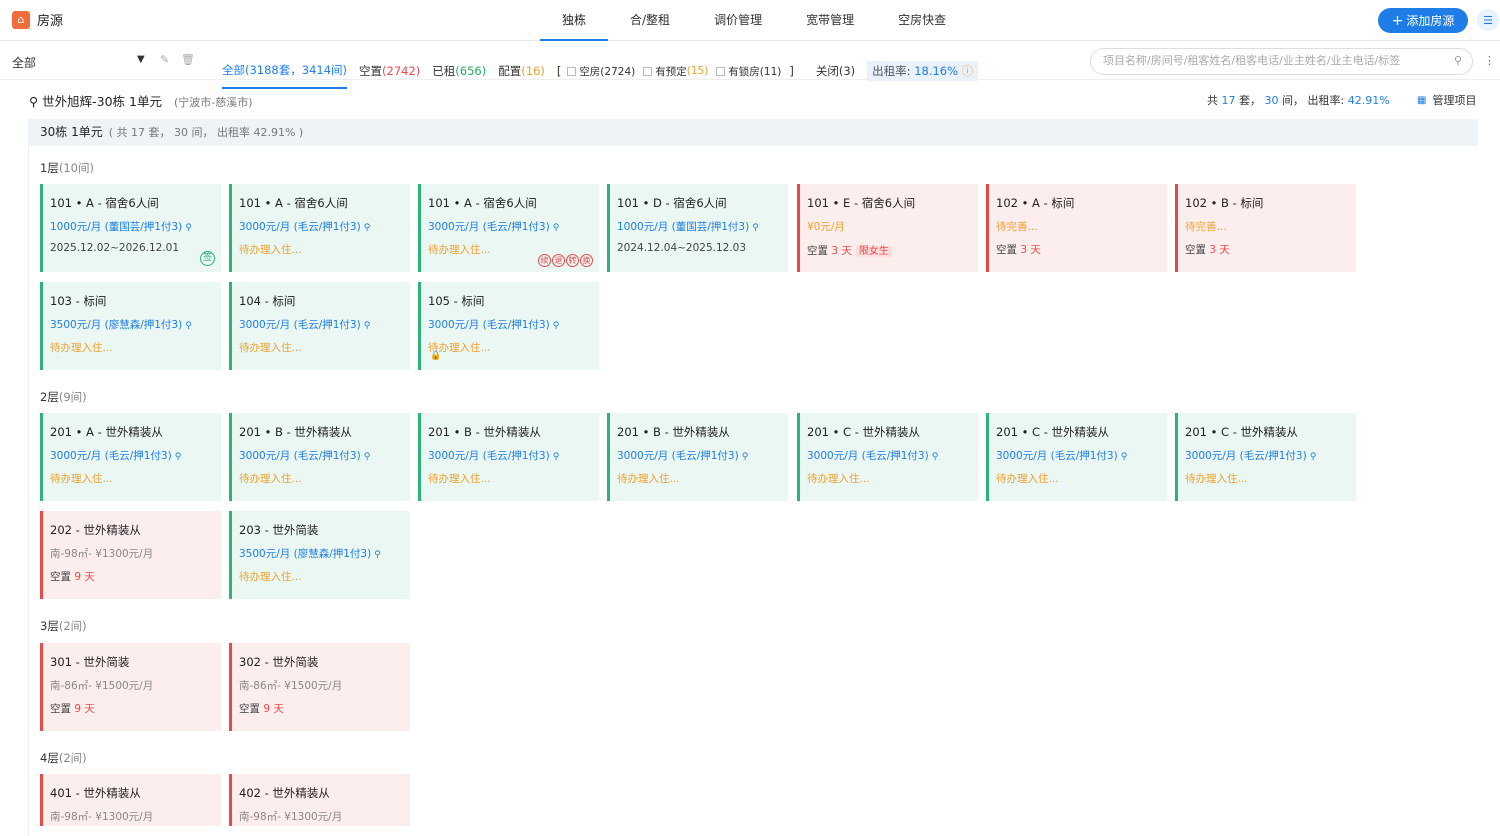 The image size is (1500, 836). I want to click on checkbox-reserved-label: 有预定, so click(671, 71).